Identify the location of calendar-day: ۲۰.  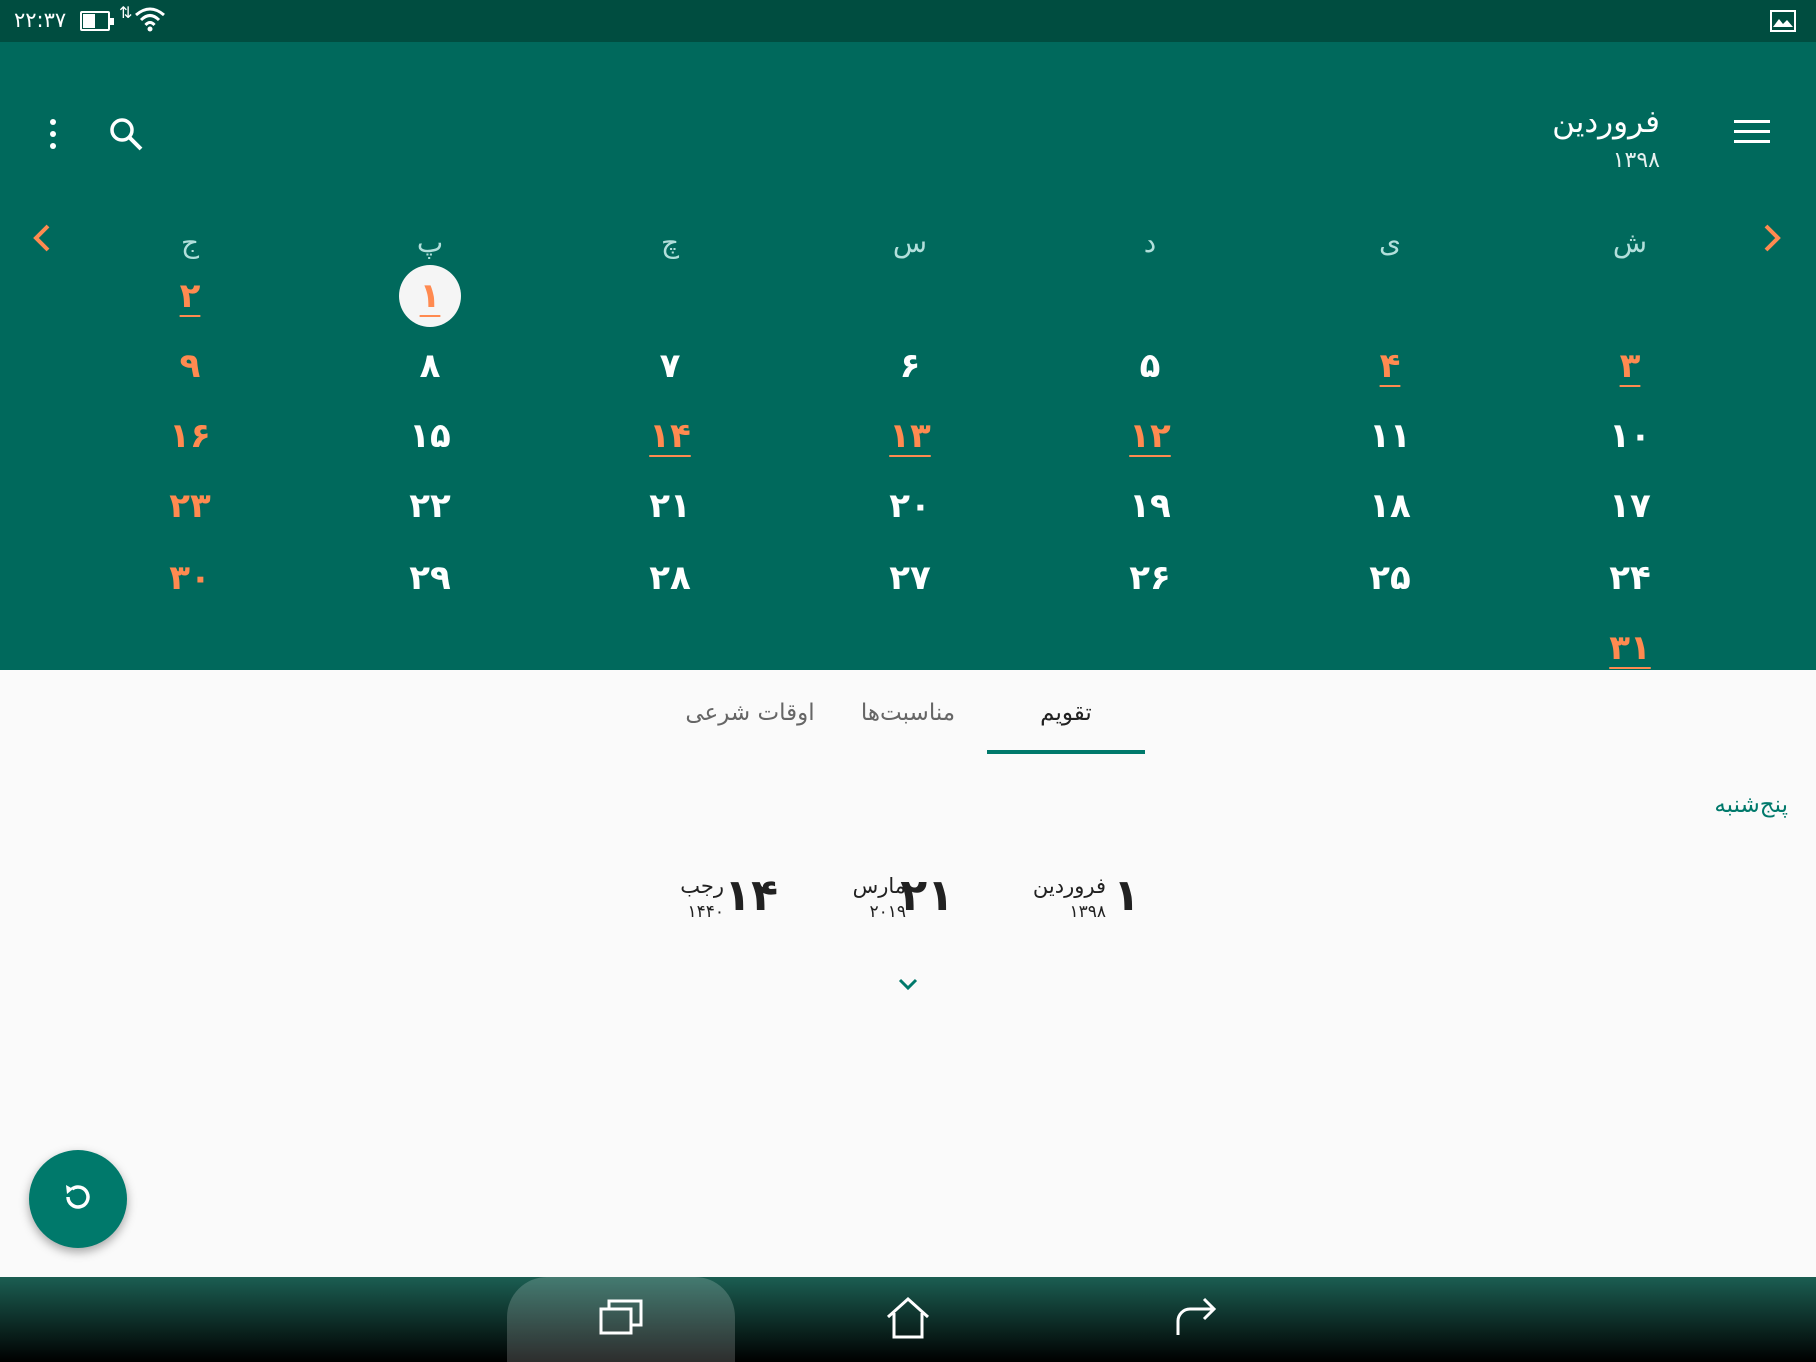
(910, 506).